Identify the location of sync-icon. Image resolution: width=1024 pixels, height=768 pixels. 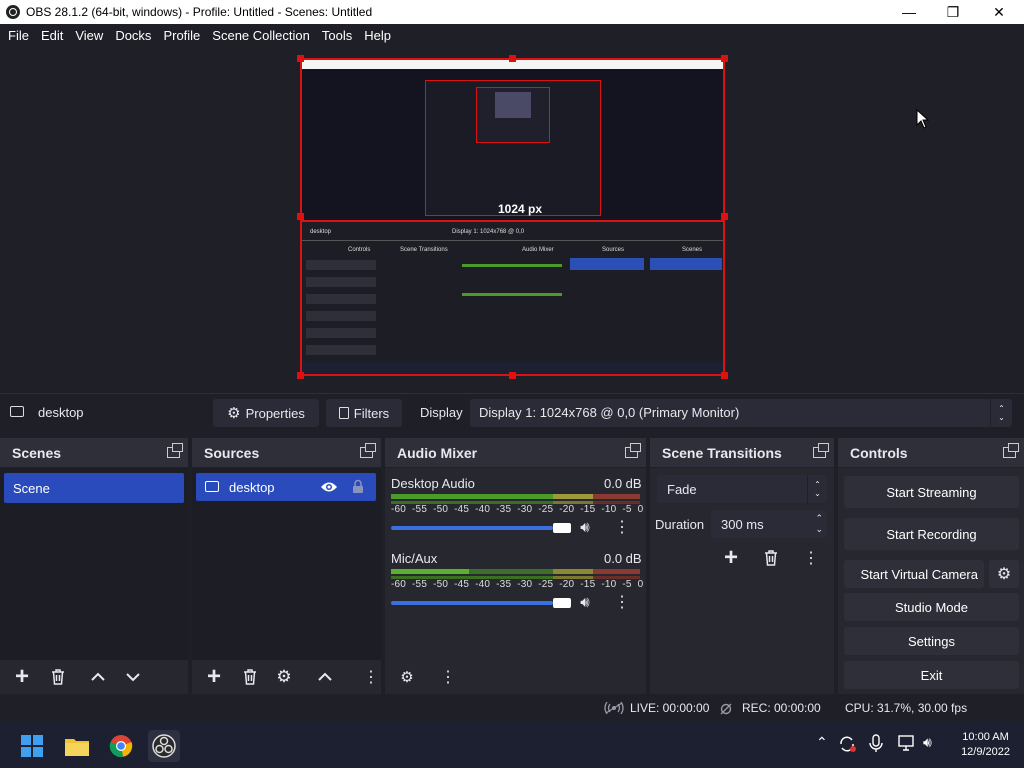
(848, 744).